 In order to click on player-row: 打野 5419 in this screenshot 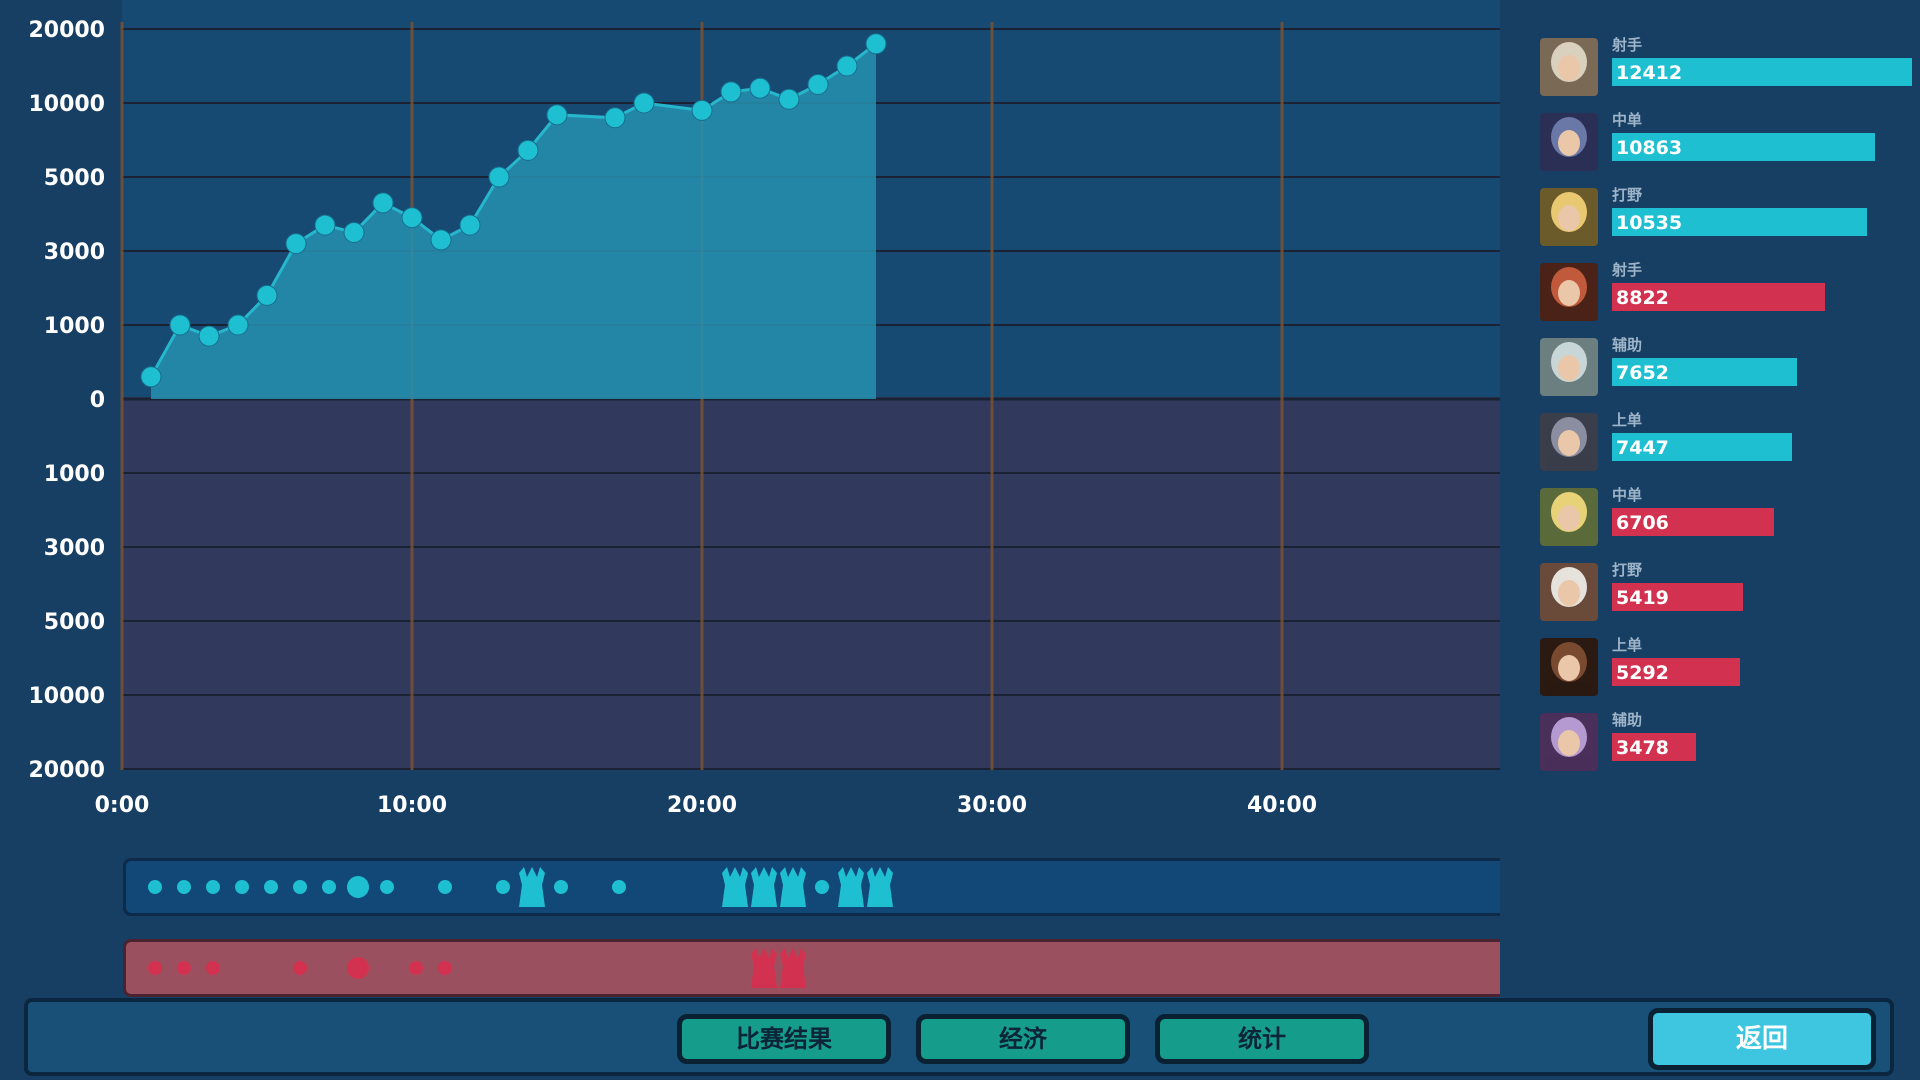, I will do `click(1730, 591)`.